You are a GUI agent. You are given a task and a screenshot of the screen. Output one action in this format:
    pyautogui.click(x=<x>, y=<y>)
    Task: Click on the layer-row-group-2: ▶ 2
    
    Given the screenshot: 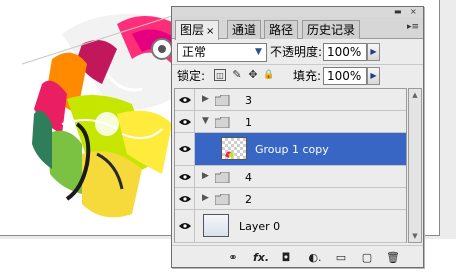 What is the action you would take?
    pyautogui.click(x=290, y=199)
    